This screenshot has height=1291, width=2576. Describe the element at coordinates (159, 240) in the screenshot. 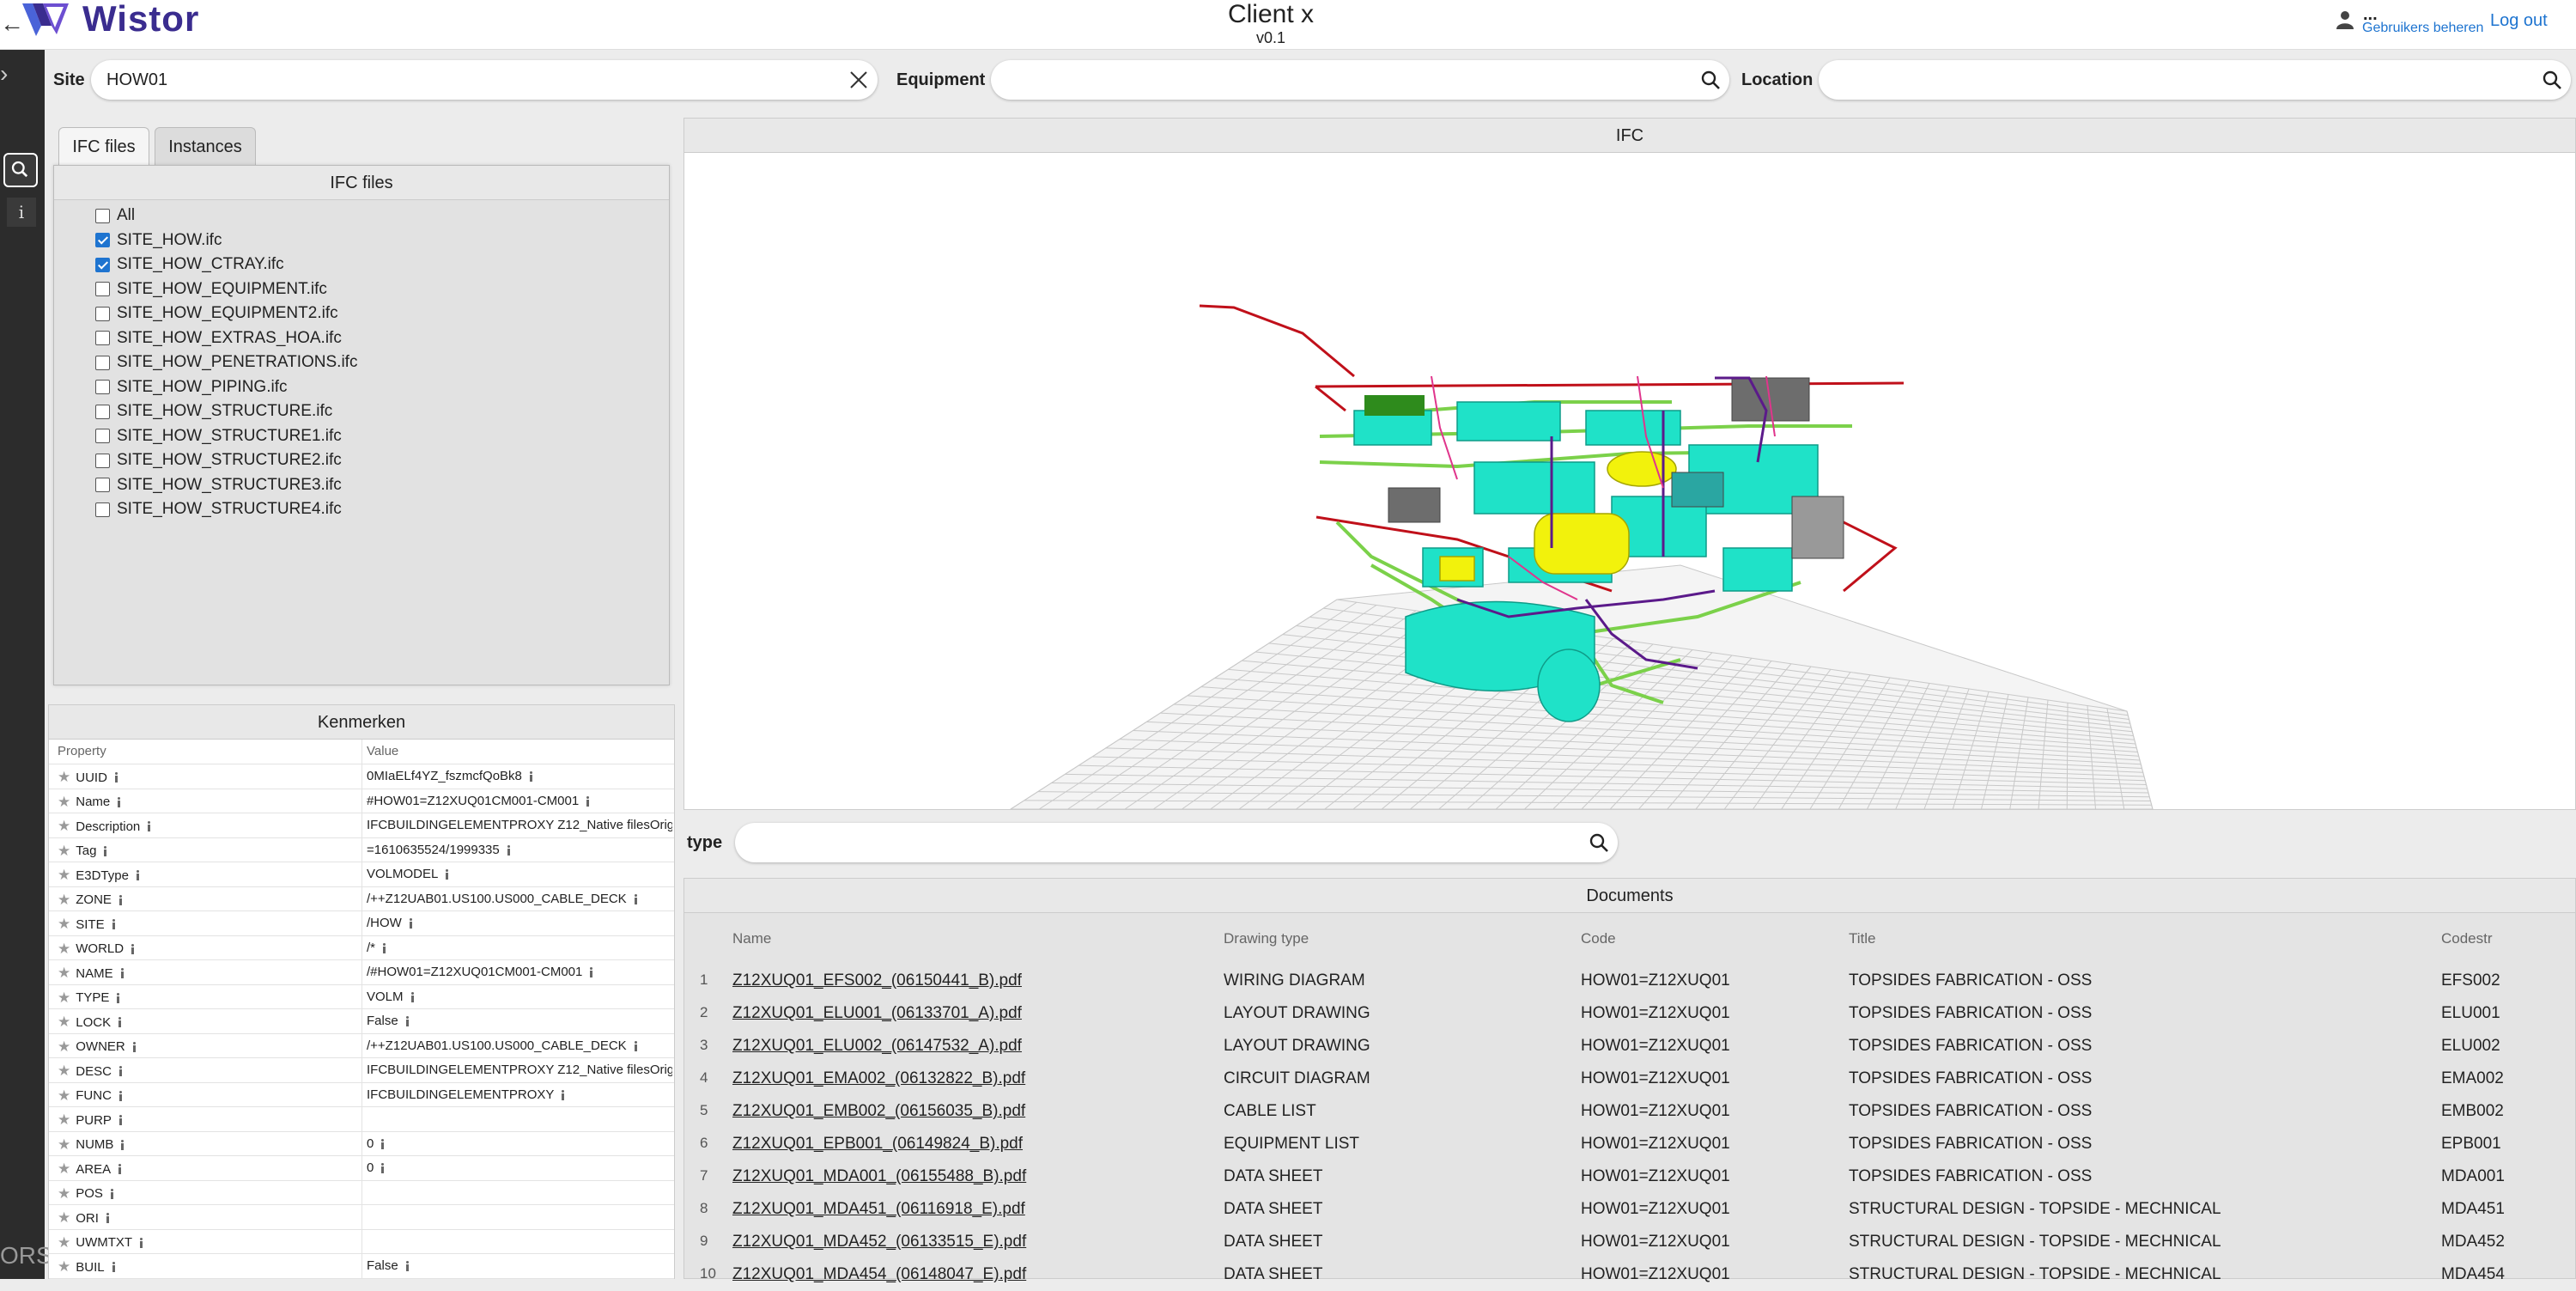

I see `ifc-file-item: SITE_HOW.ifc` at that location.